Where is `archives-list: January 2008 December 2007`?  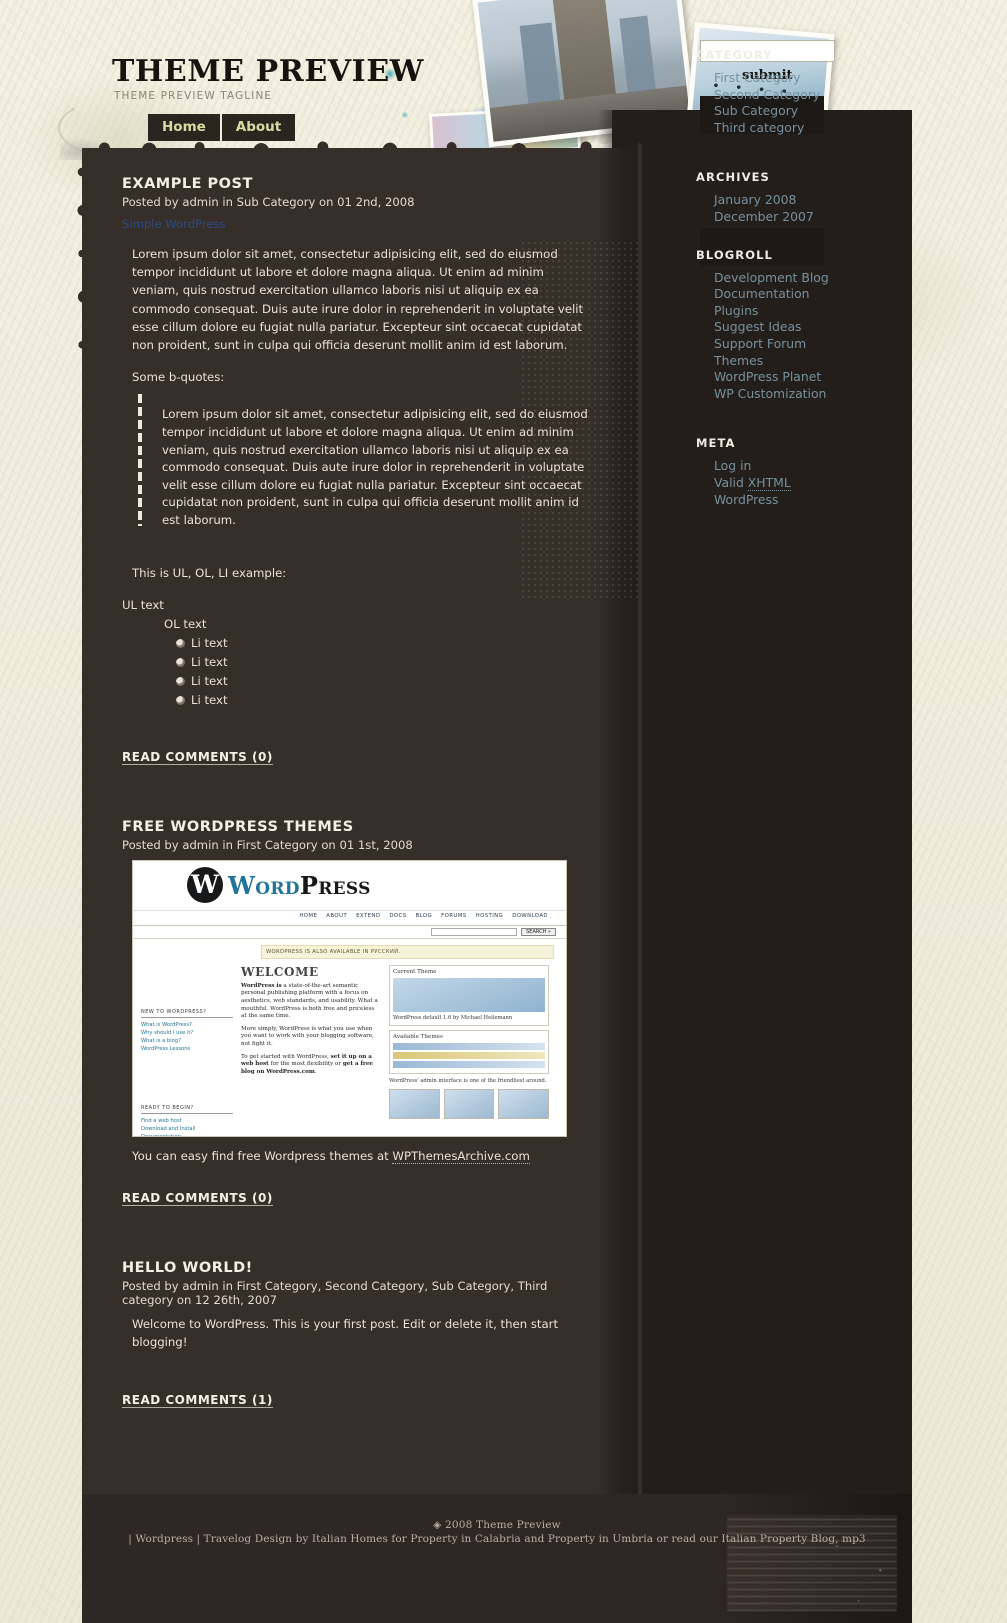 archives-list: January 2008 December 2007 is located at coordinates (816, 208).